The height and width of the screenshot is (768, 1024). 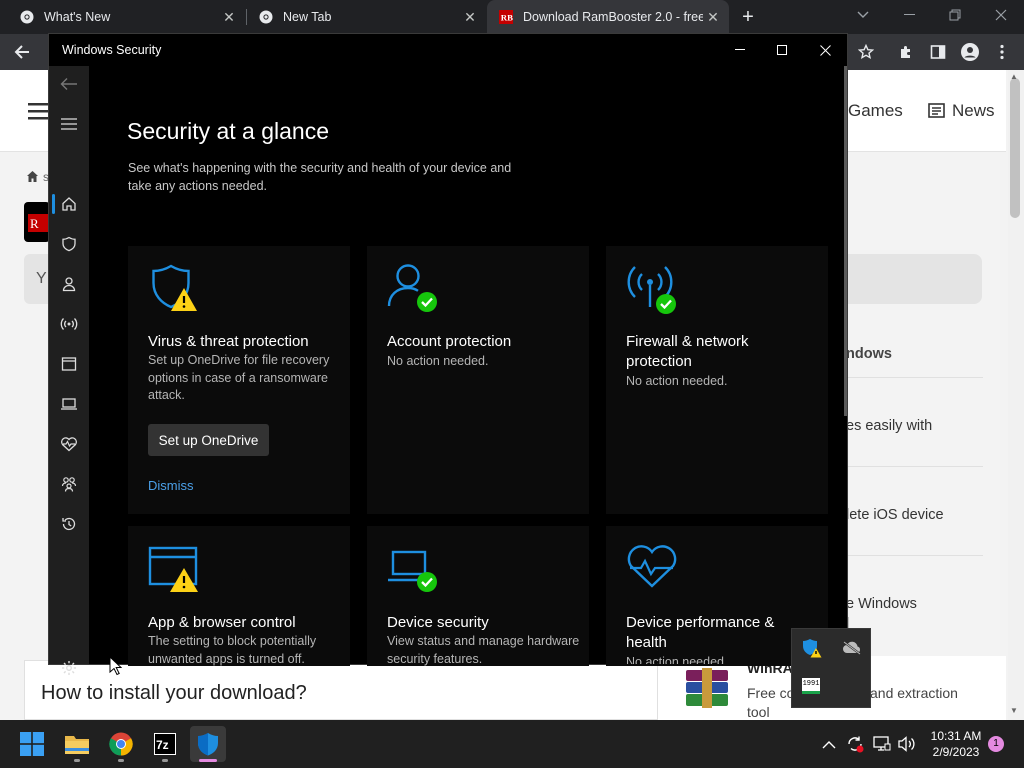 I want to click on news-icon, so click(x=936, y=113).